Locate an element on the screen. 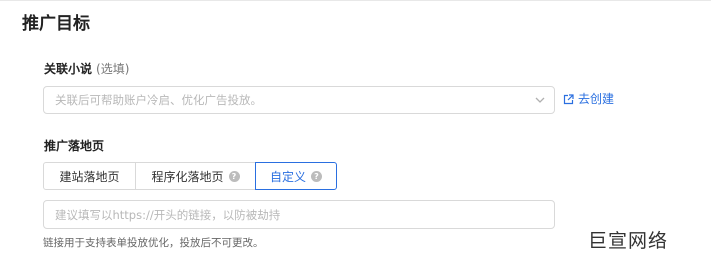 This screenshot has width=711, height=265. tab-site-landing: 建站落地页 is located at coordinates (89, 176).